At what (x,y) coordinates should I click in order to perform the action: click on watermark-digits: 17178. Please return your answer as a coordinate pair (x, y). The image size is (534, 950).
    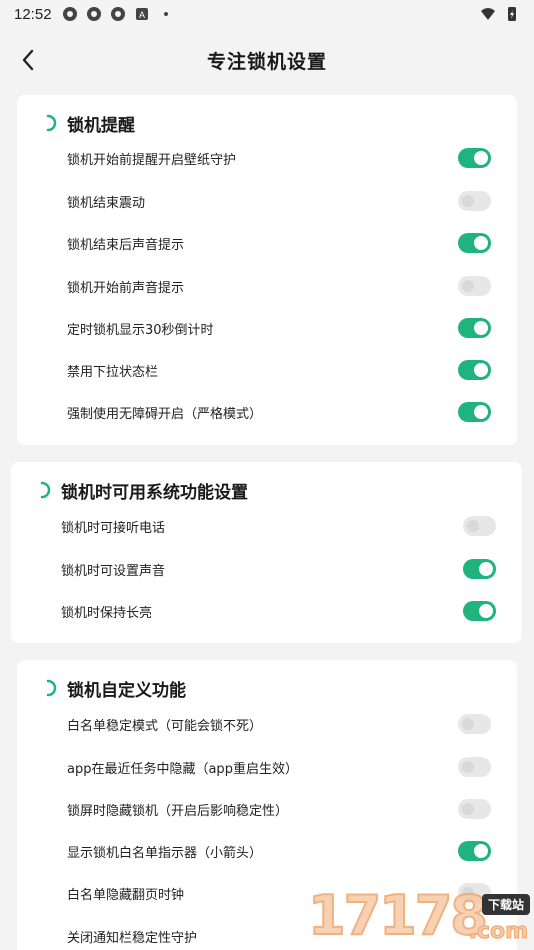
    Looking at the image, I should click on (398, 915).